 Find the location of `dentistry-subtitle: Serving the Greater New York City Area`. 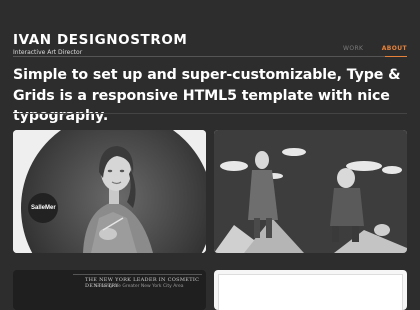

dentistry-subtitle: Serving the Greater New York City Area is located at coordinates (139, 286).